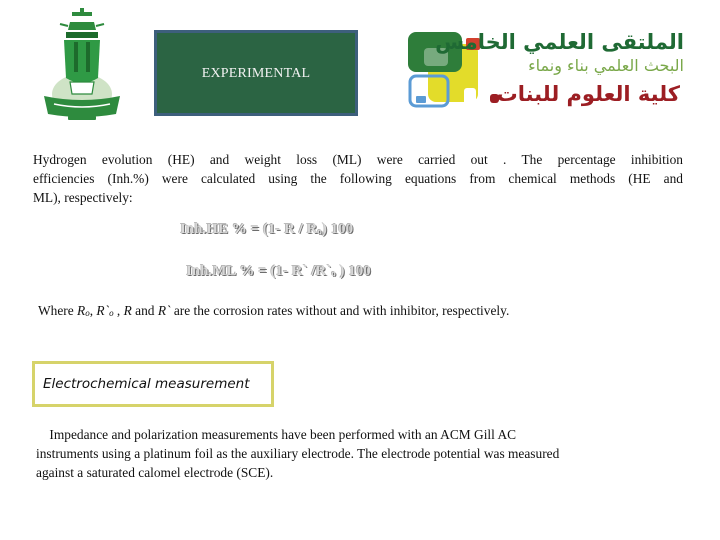 The height and width of the screenshot is (540, 720). What do you see at coordinates (83, 197) in the screenshot?
I see `intro-line: ML), respectively:` at bounding box center [83, 197].